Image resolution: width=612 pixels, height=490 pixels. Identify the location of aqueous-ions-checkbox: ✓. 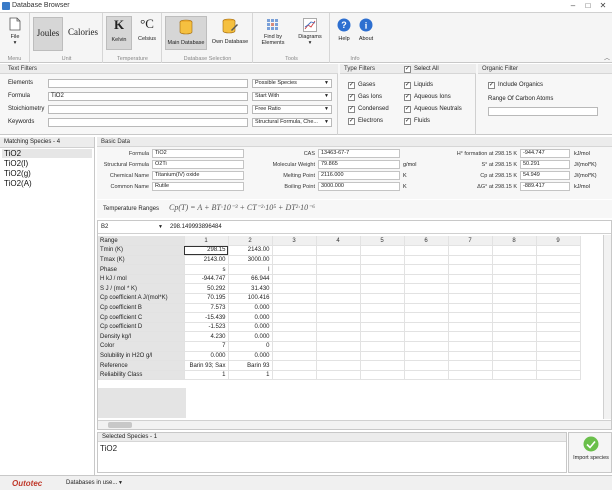
(407, 97).